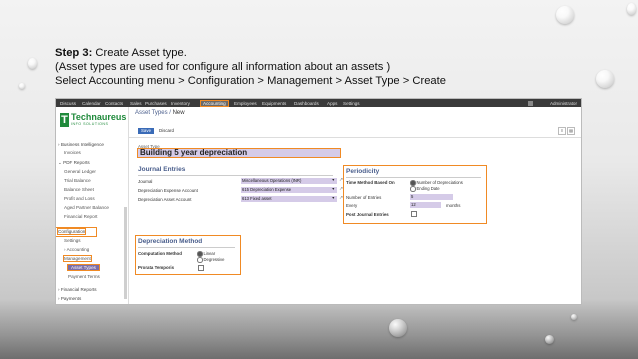 This screenshot has width=638, height=359. Describe the element at coordinates (201, 268) in the screenshot. I see `prorata-temporis-checkbox` at that location.